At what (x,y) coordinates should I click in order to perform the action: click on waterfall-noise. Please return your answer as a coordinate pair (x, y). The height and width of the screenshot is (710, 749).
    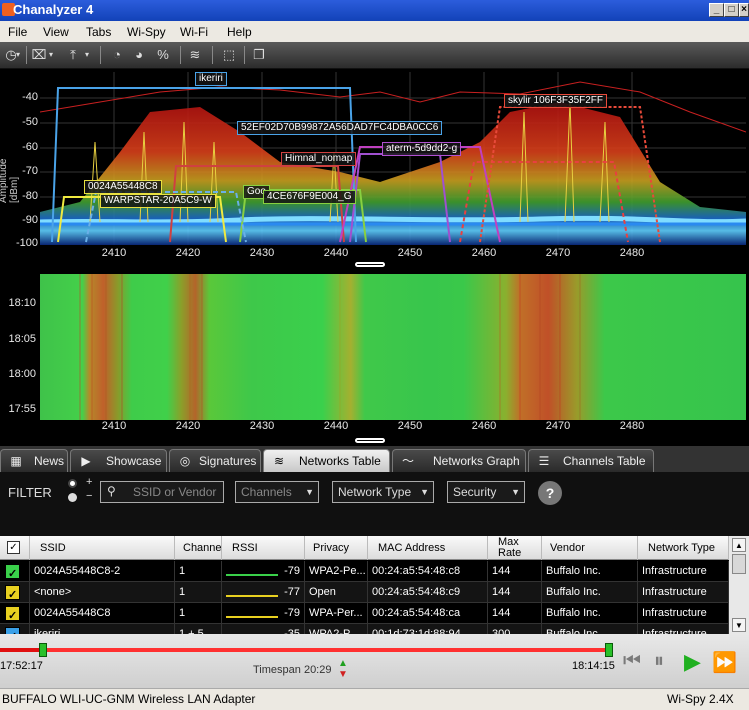
    Looking at the image, I should click on (330, 347).